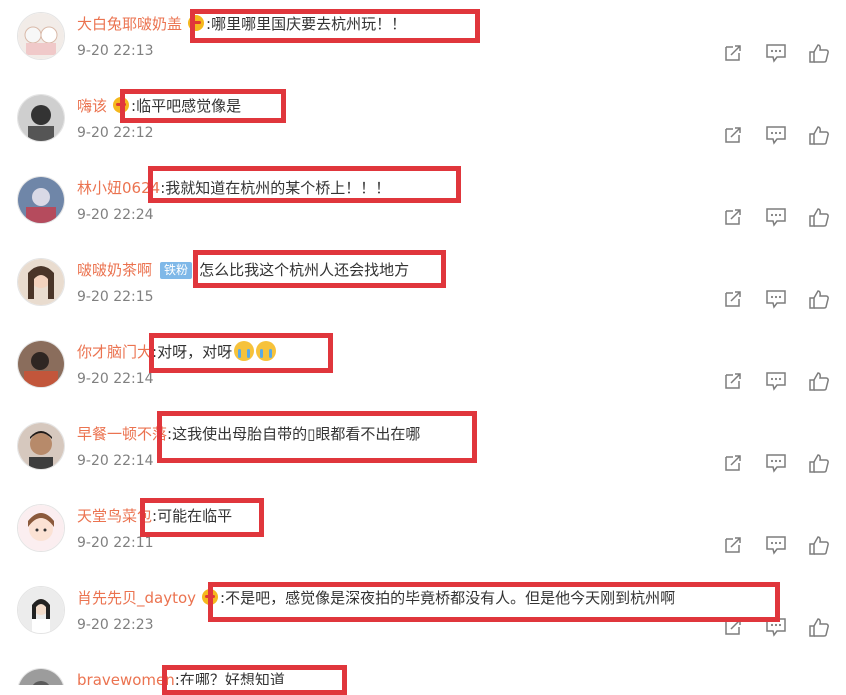 Image resolution: width=846 pixels, height=695 pixels. Describe the element at coordinates (275, 188) in the screenshot. I see `comment-text: :我就知道在杭州的某个桥上！！！` at that location.